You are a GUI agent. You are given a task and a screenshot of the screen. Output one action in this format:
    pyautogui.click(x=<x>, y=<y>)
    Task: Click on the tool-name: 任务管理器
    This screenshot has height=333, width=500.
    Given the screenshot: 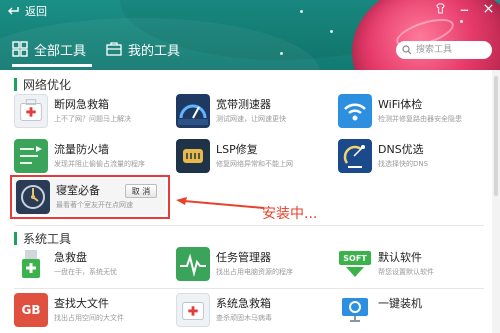 What is the action you would take?
    pyautogui.click(x=243, y=257)
    